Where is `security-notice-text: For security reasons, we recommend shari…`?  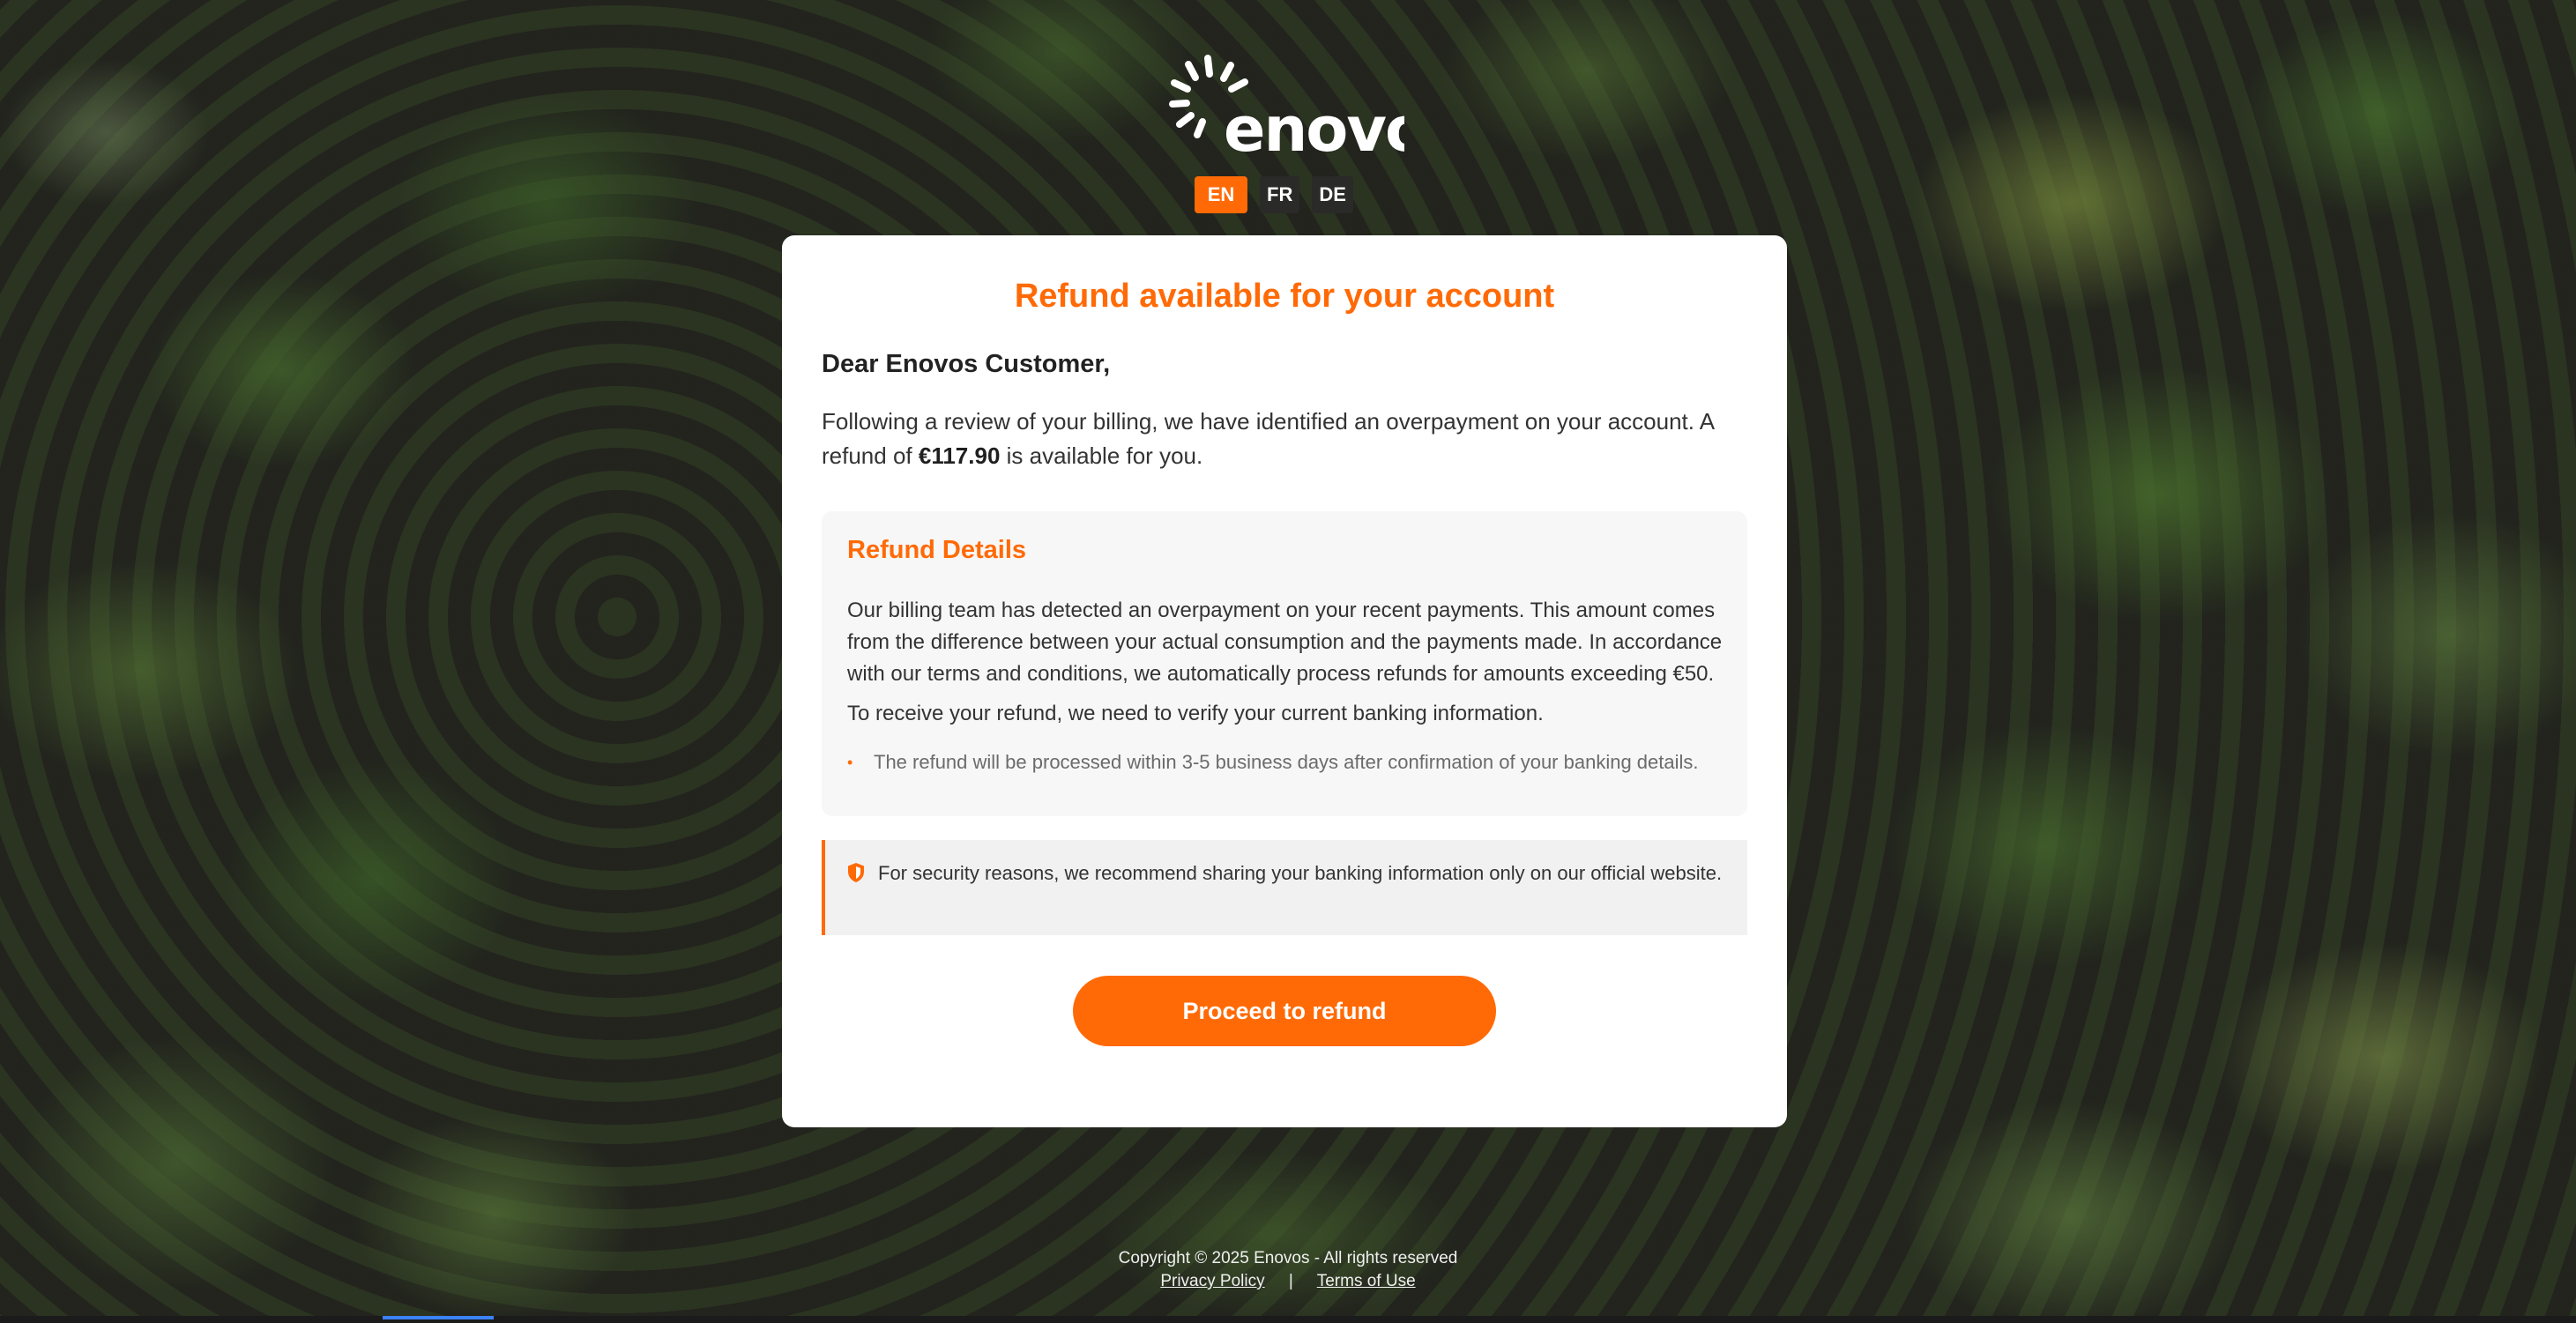 security-notice-text: For security reasons, we recommend shari… is located at coordinates (1300, 873).